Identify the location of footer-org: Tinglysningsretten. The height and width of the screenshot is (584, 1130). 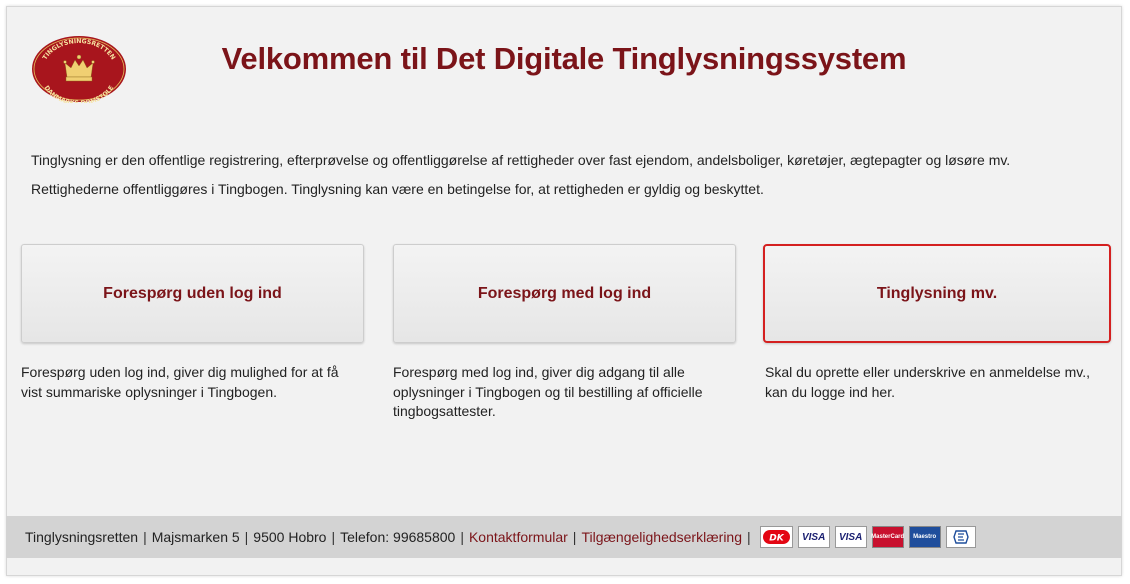
(82, 537).